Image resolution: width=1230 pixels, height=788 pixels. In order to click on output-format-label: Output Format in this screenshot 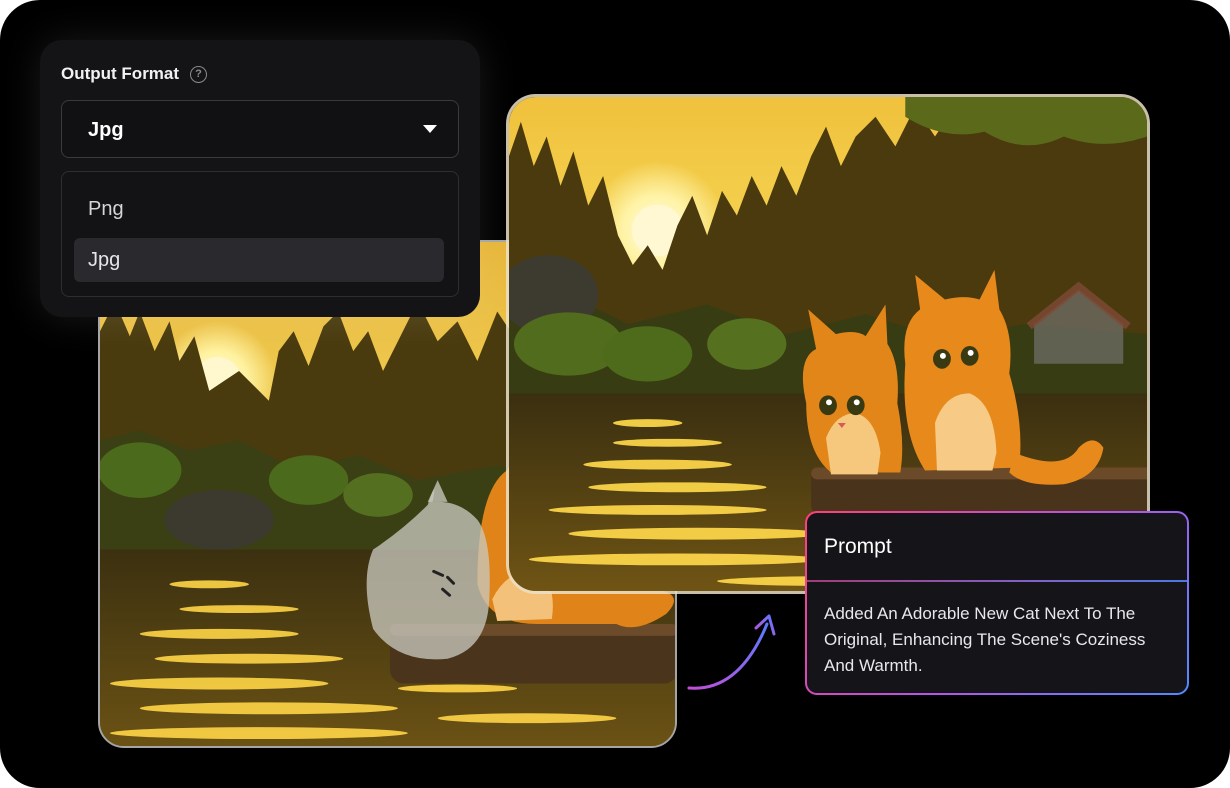, I will do `click(120, 73)`.